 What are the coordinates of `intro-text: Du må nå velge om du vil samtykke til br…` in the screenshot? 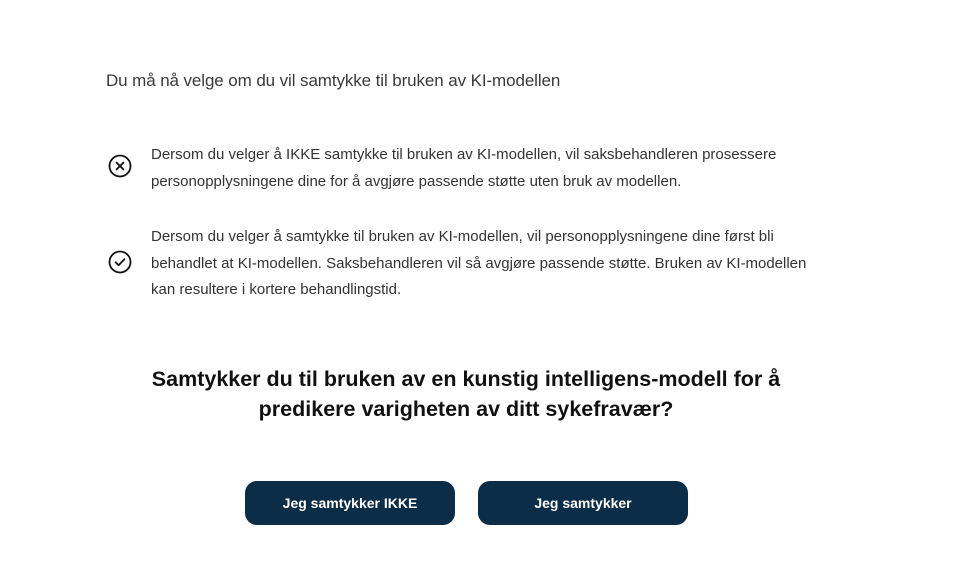 It's located at (333, 80).